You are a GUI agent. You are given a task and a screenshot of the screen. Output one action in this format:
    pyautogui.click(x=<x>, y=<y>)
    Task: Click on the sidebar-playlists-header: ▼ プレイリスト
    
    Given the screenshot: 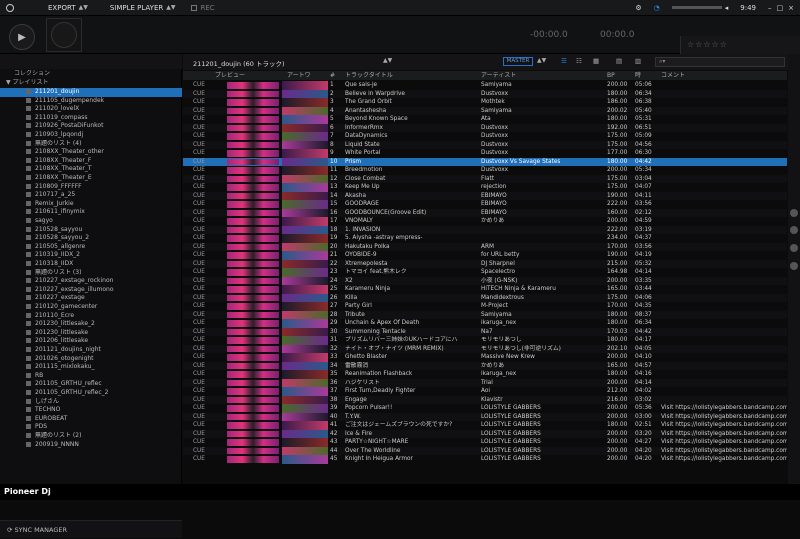 What is the action you would take?
    pyautogui.click(x=91, y=83)
    